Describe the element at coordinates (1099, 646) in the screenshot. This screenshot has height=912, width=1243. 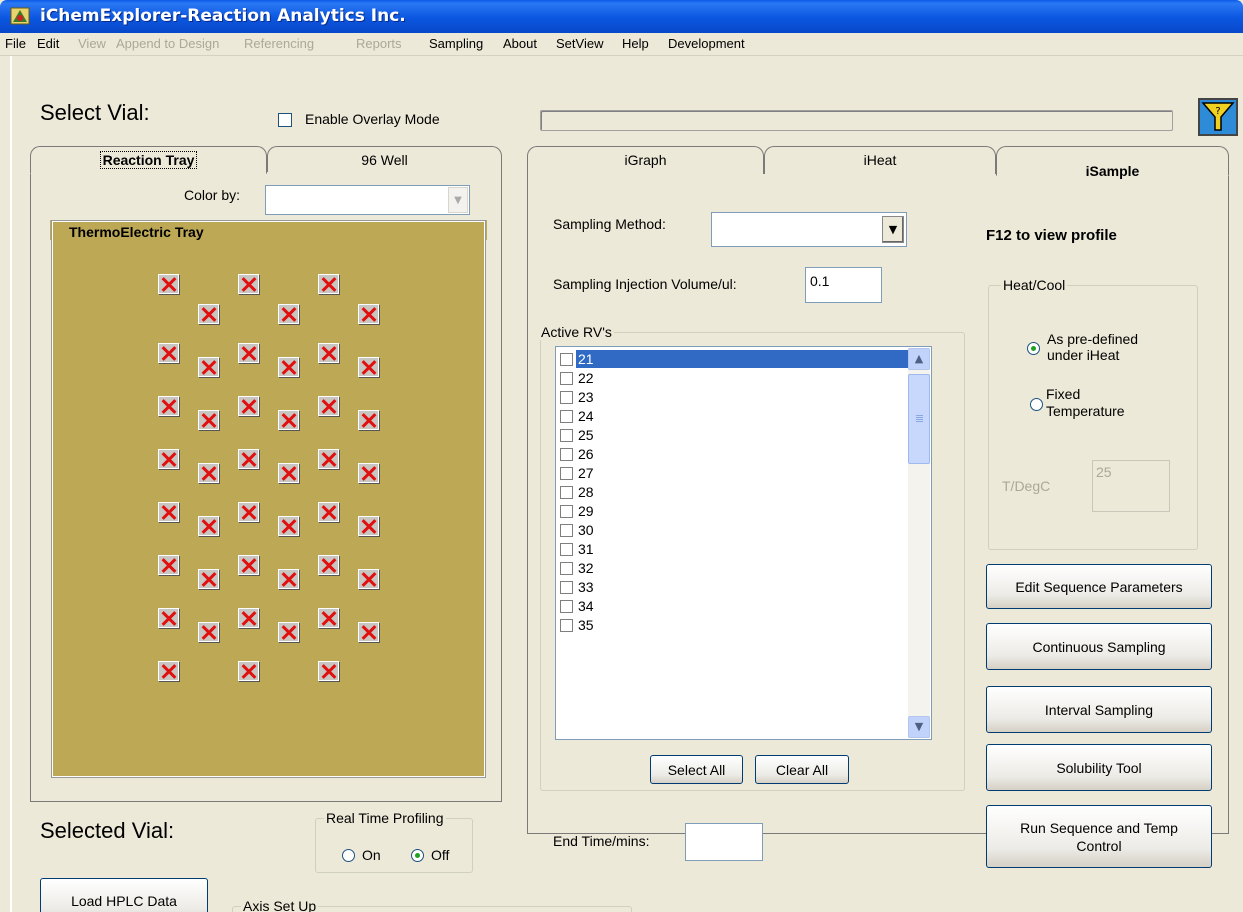
I see `continuous-sampling-button: Continuous Sampling` at that location.